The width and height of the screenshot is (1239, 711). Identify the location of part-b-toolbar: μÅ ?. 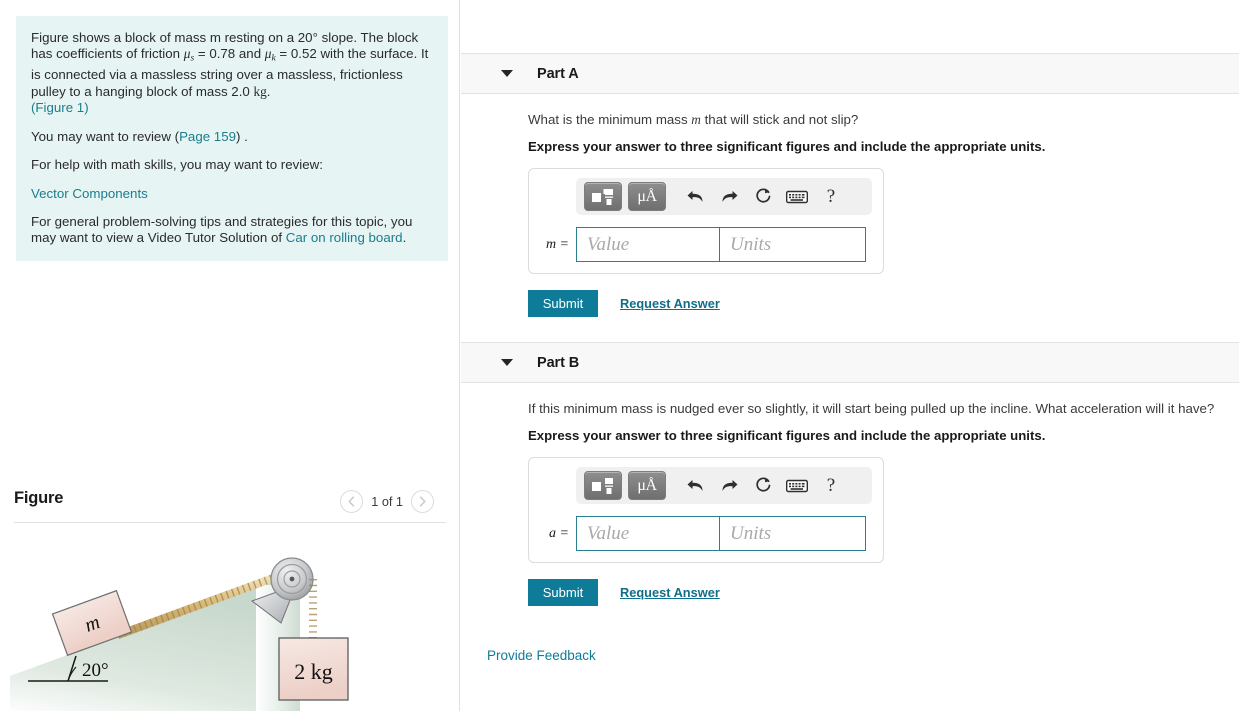
(724, 485).